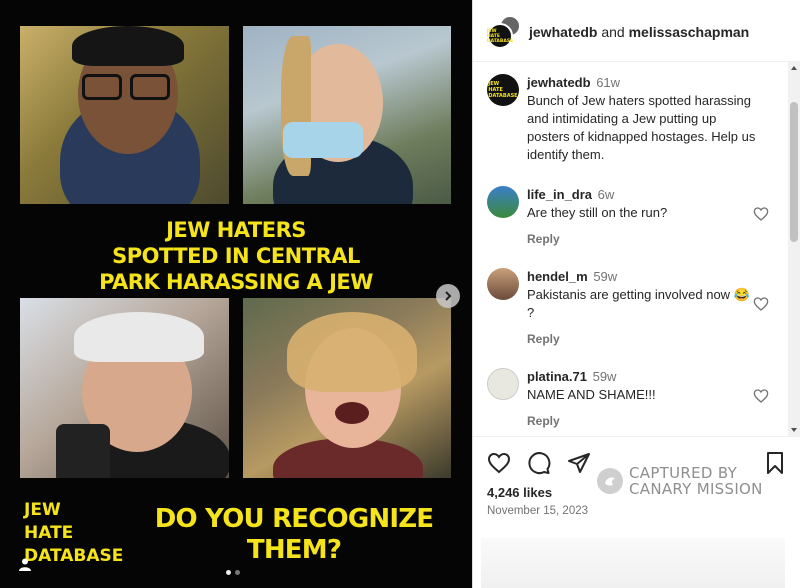 This screenshot has height=588, width=800. What do you see at coordinates (557, 276) in the screenshot?
I see `comment-username: hendel_m` at bounding box center [557, 276].